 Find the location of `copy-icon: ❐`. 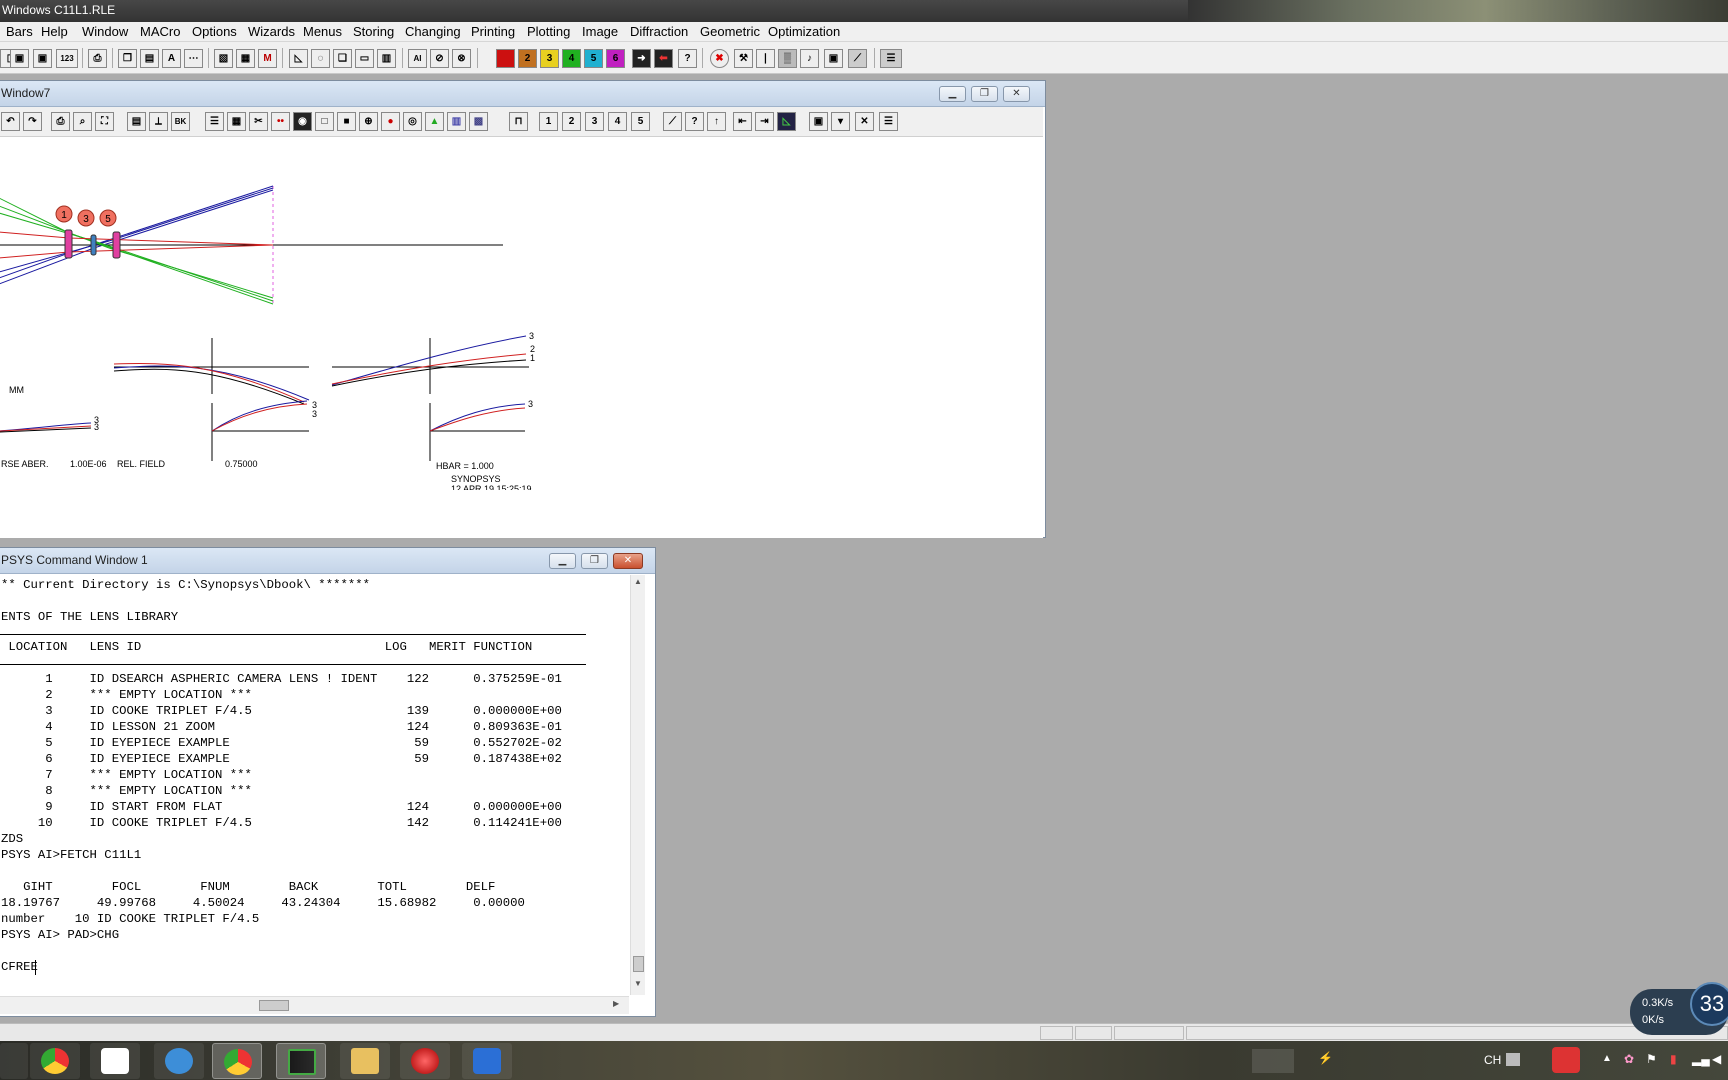

copy-icon: ❐ is located at coordinates (127, 58).